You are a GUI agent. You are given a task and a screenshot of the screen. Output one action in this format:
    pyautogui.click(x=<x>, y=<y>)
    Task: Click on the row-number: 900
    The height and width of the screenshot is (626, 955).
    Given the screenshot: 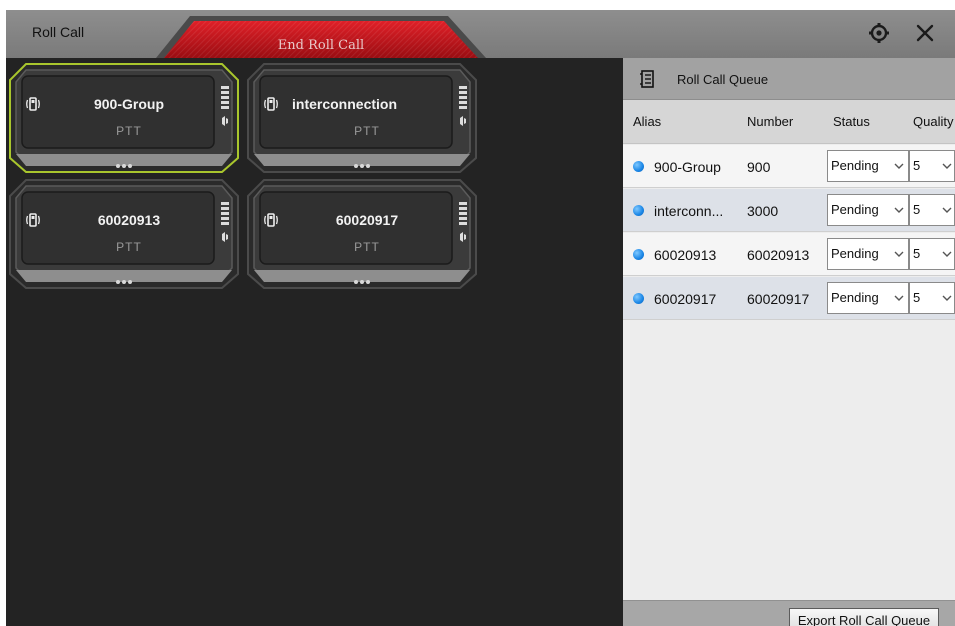 What is the action you would take?
    pyautogui.click(x=759, y=167)
    